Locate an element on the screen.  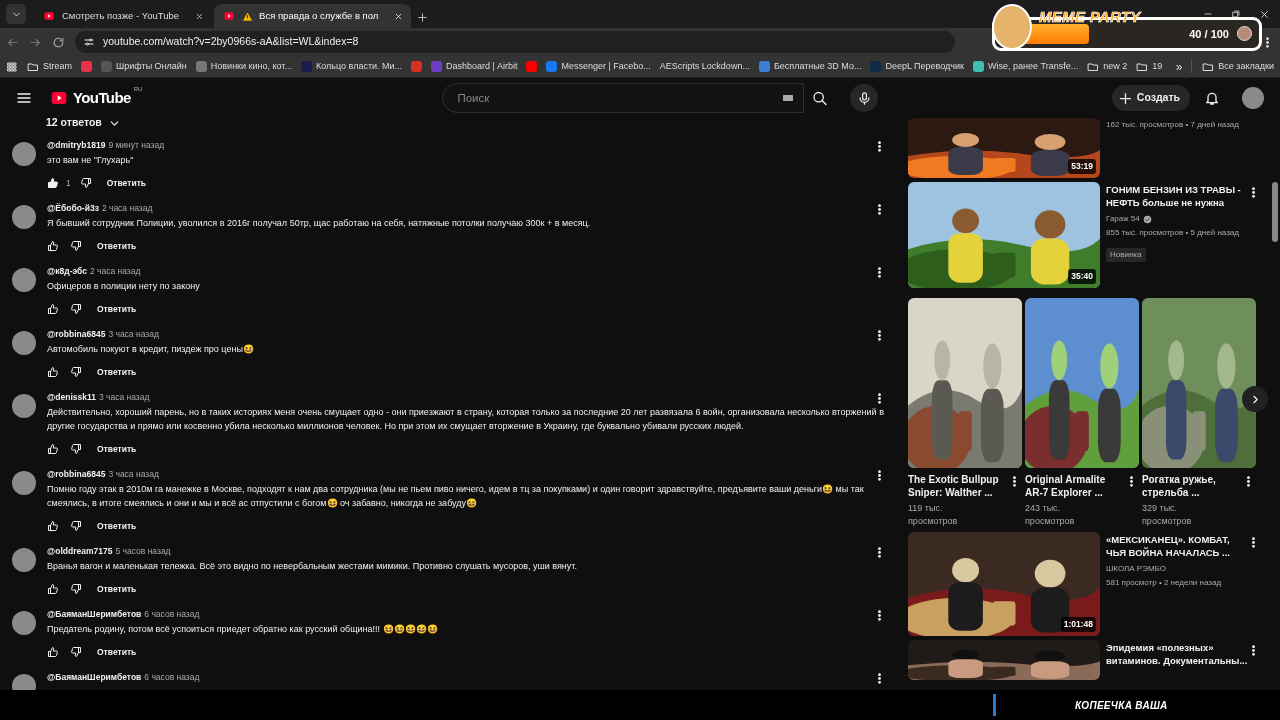
comment-time: 9 минут назад is located at coordinates (136, 145).